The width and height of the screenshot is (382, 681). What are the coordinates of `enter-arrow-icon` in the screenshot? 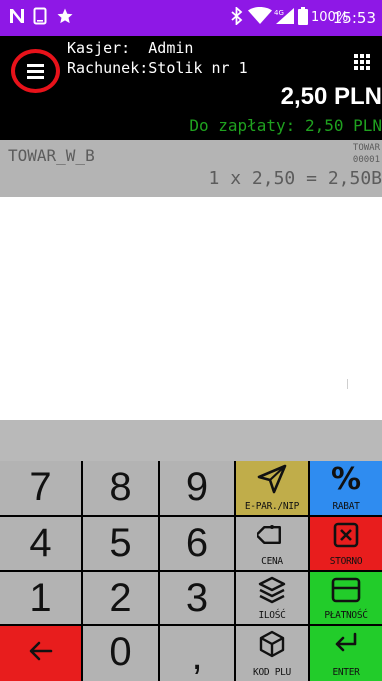 It's located at (346, 644).